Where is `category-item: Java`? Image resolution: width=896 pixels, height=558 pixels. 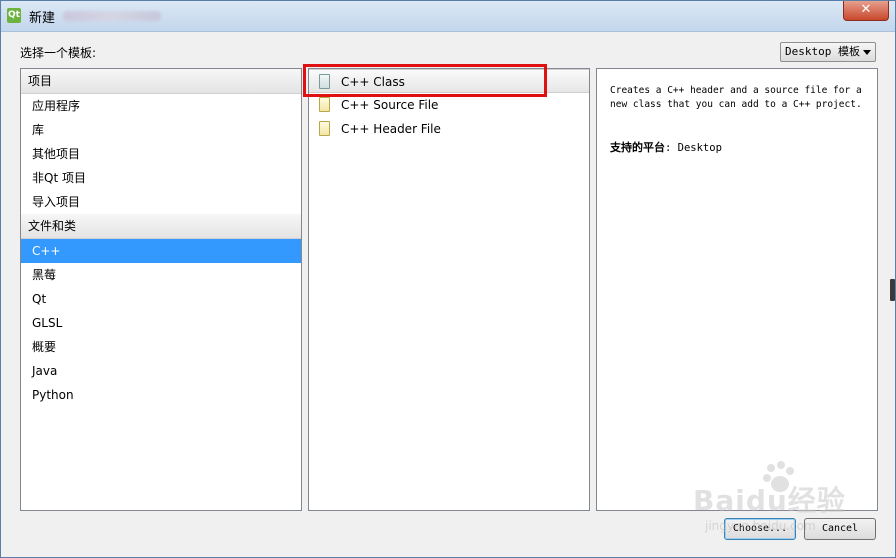
category-item: Java is located at coordinates (161, 371).